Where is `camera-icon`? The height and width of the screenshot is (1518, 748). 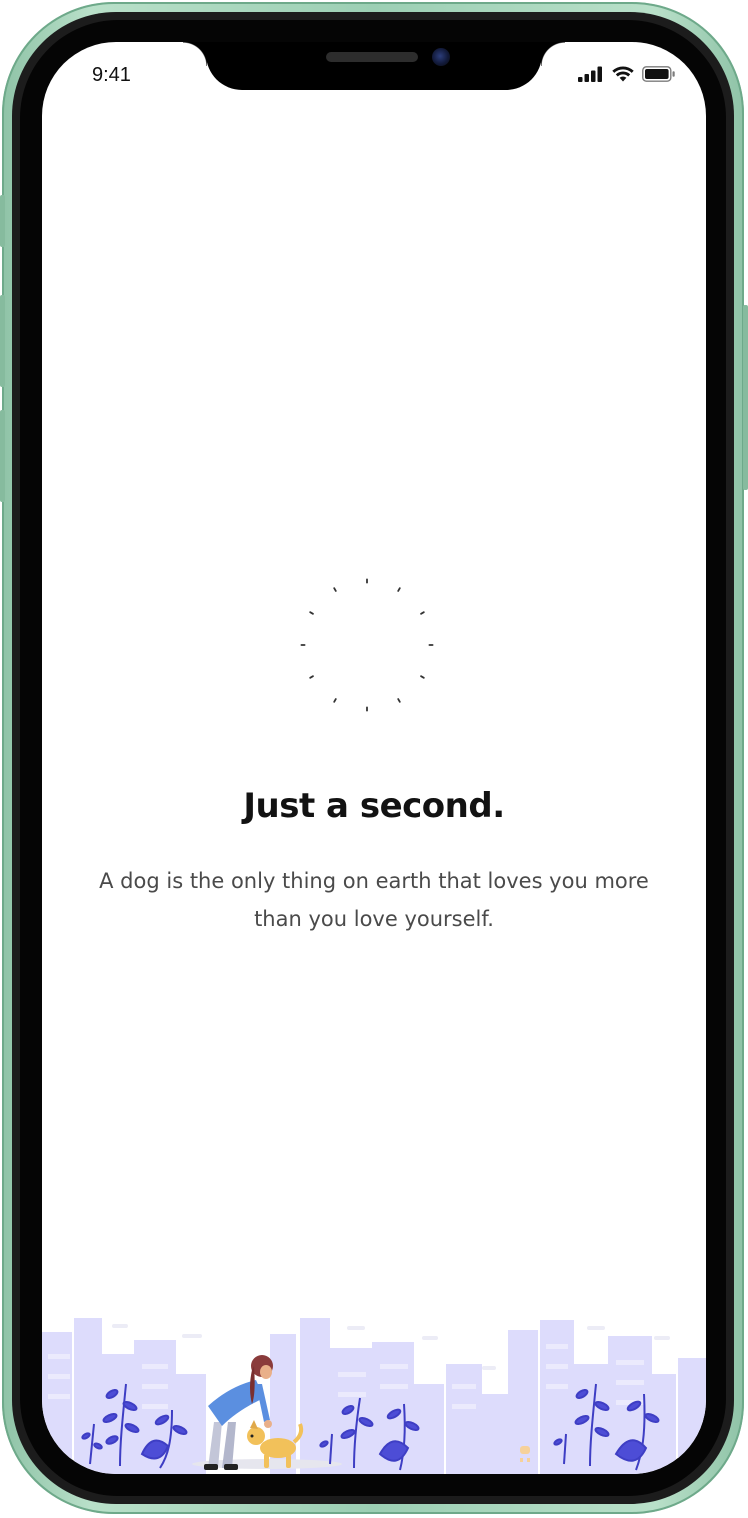 camera-icon is located at coordinates (441, 57).